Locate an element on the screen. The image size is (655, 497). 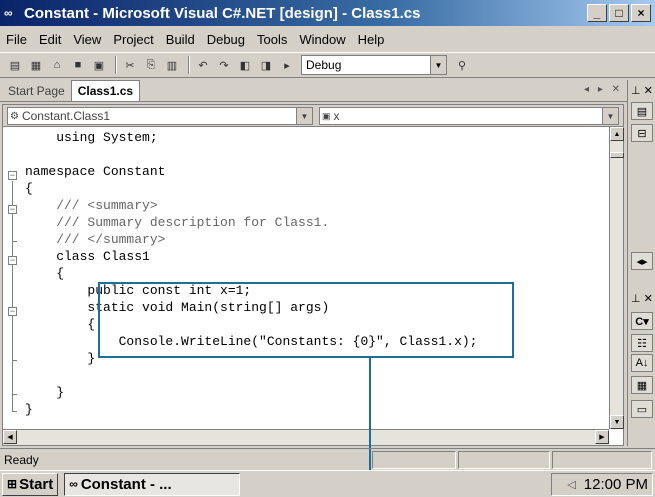
undo-icon: ↶ is located at coordinates (203, 65).